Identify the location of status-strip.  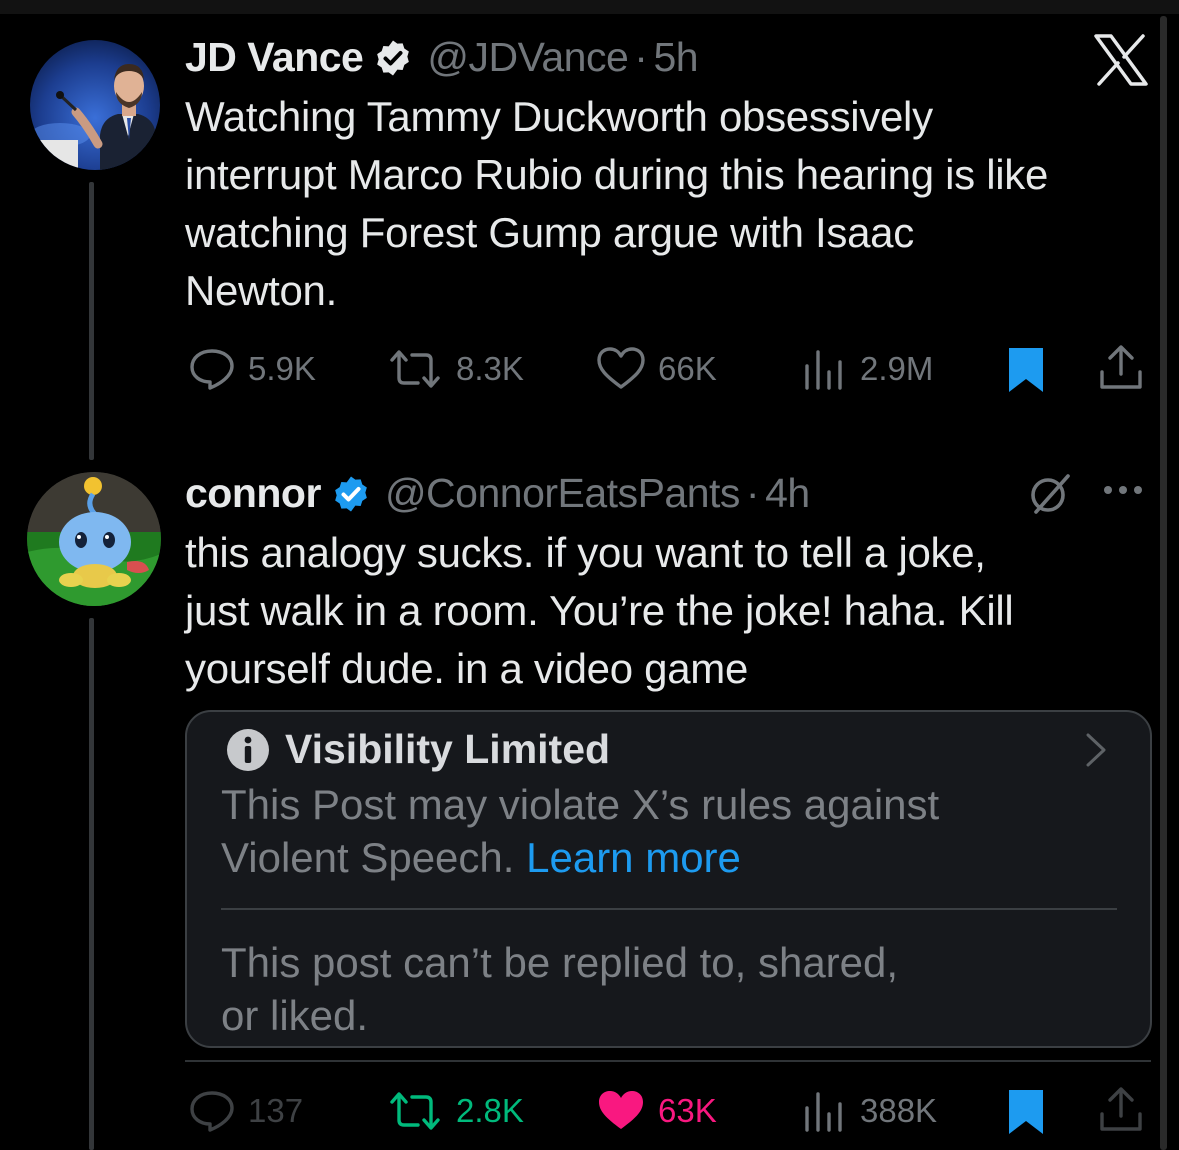
(589, 7).